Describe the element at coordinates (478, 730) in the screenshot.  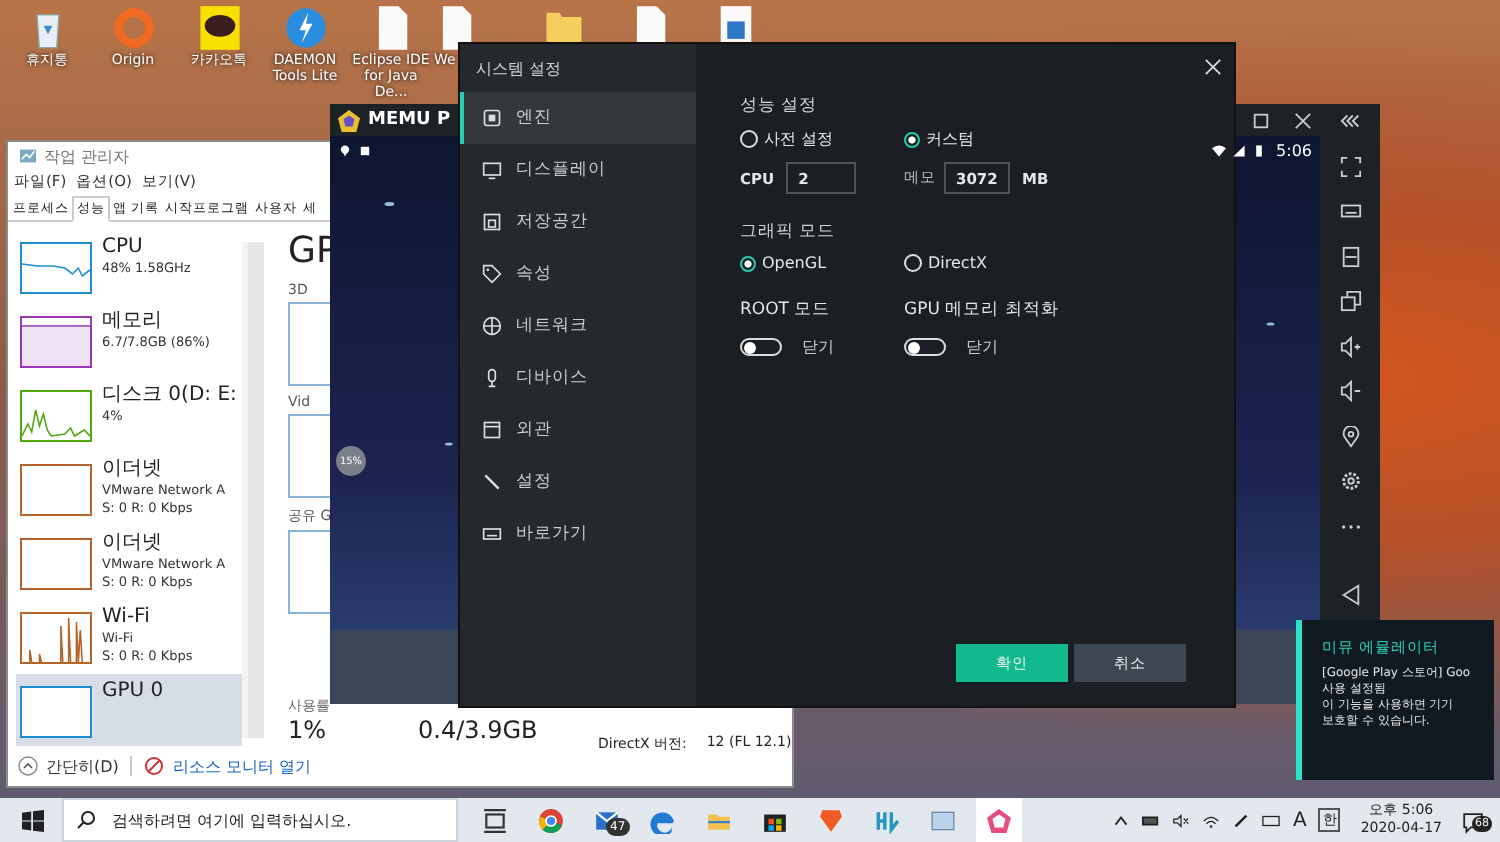
I see `stat-value: 0.4/3.9GB` at that location.